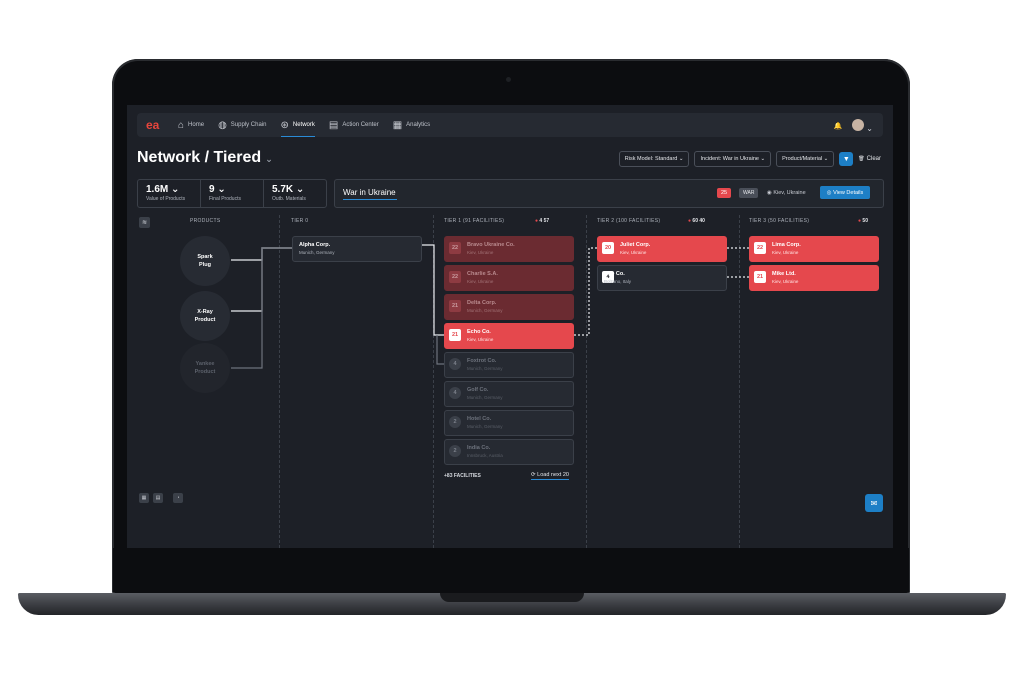  I want to click on facility-card: 22 Lima Corp. Kiev, Ukraine, so click(814, 249).